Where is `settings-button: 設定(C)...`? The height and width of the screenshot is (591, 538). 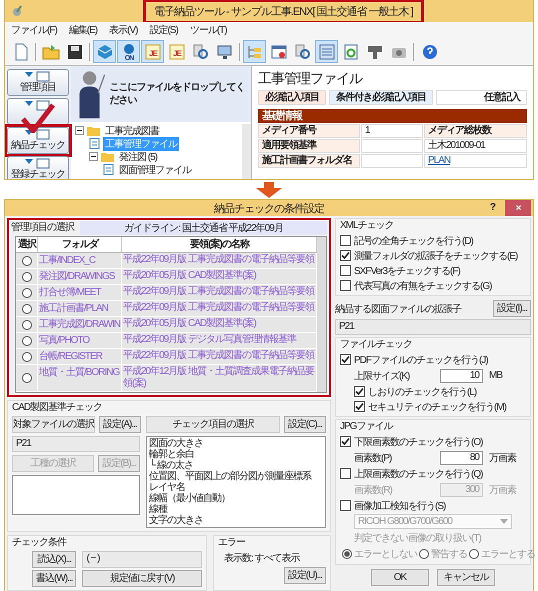 settings-button: 設定(C)... is located at coordinates (305, 424).